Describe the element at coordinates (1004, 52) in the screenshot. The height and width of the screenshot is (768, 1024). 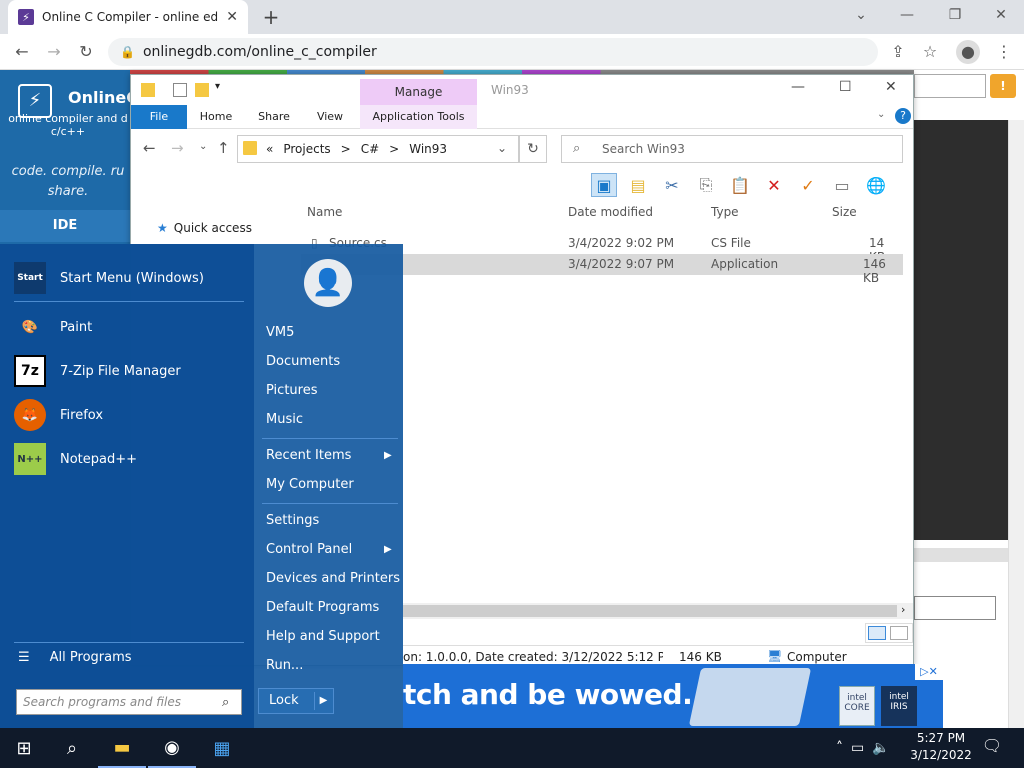
I see `chrome-menu-icon: ⋮` at that location.